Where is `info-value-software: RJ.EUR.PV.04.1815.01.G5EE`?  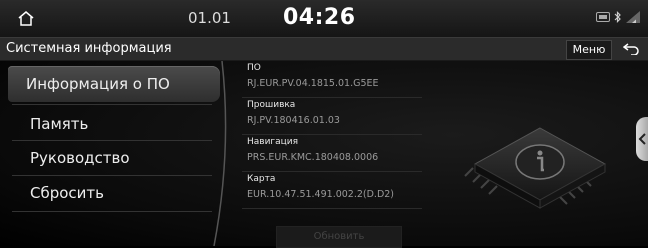 info-value-software: RJ.EUR.PV.04.1815.01.G5EE is located at coordinates (313, 83).